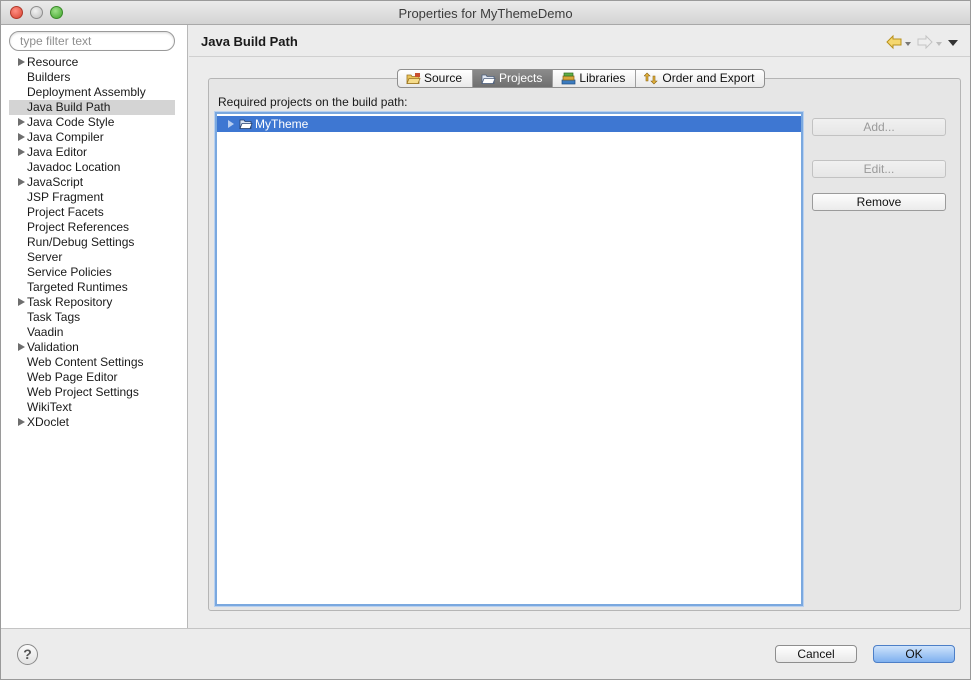 Image resolution: width=971 pixels, height=680 pixels. Describe the element at coordinates (92, 152) in the screenshot. I see `tree-item: Java Editor` at that location.